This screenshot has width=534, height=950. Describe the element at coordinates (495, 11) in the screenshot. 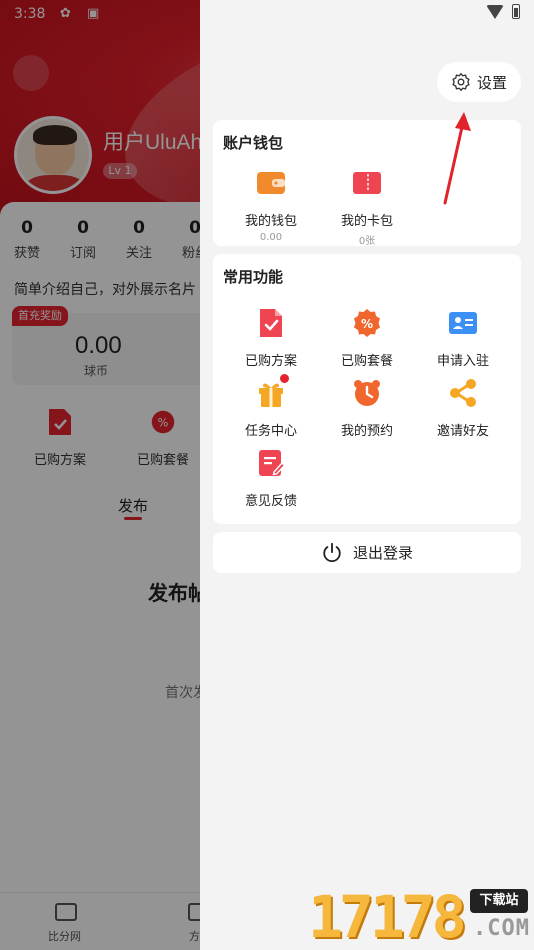

I see `wifi-icon` at that location.